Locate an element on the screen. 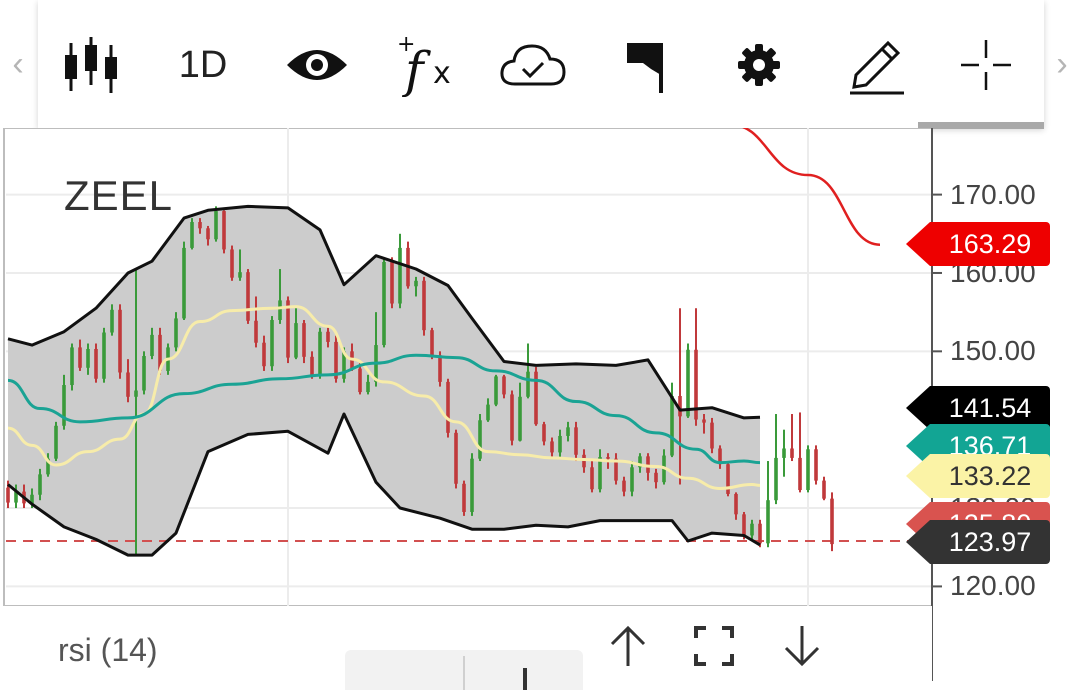 The width and height of the screenshot is (1080, 690). fullscreen-icon is located at coordinates (714, 648).